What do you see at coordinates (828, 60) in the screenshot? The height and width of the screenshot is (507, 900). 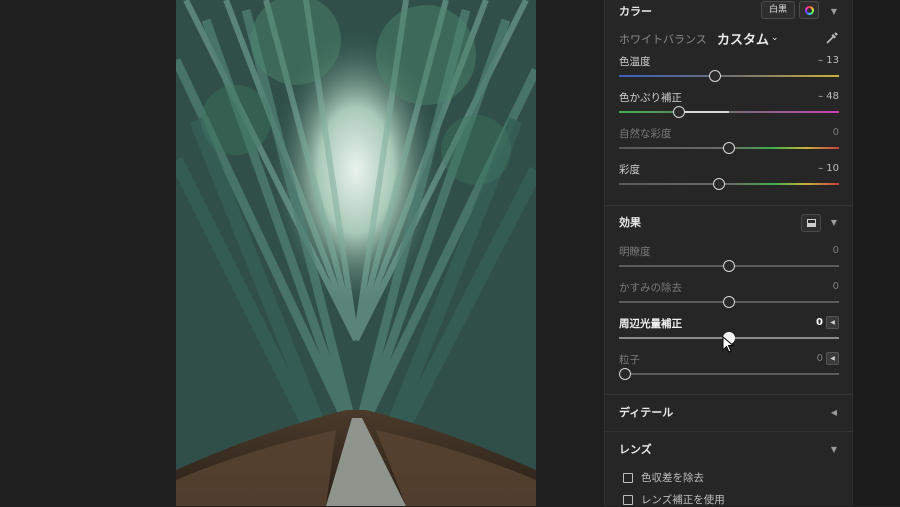 I see `temperature-value: – 13` at bounding box center [828, 60].